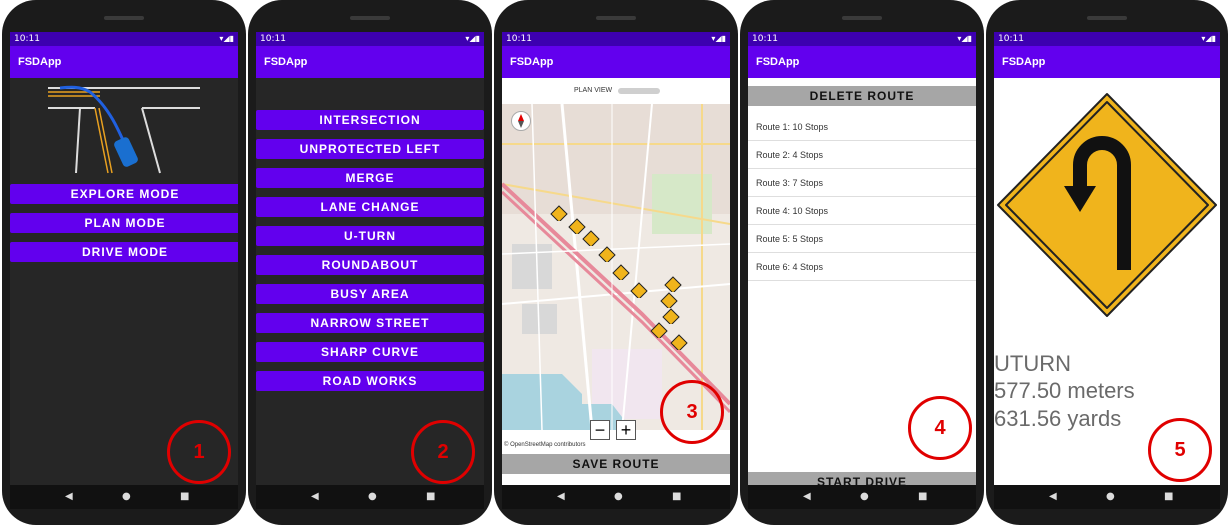  I want to click on route-list-item: Route 3: 7 Stops, so click(862, 183).